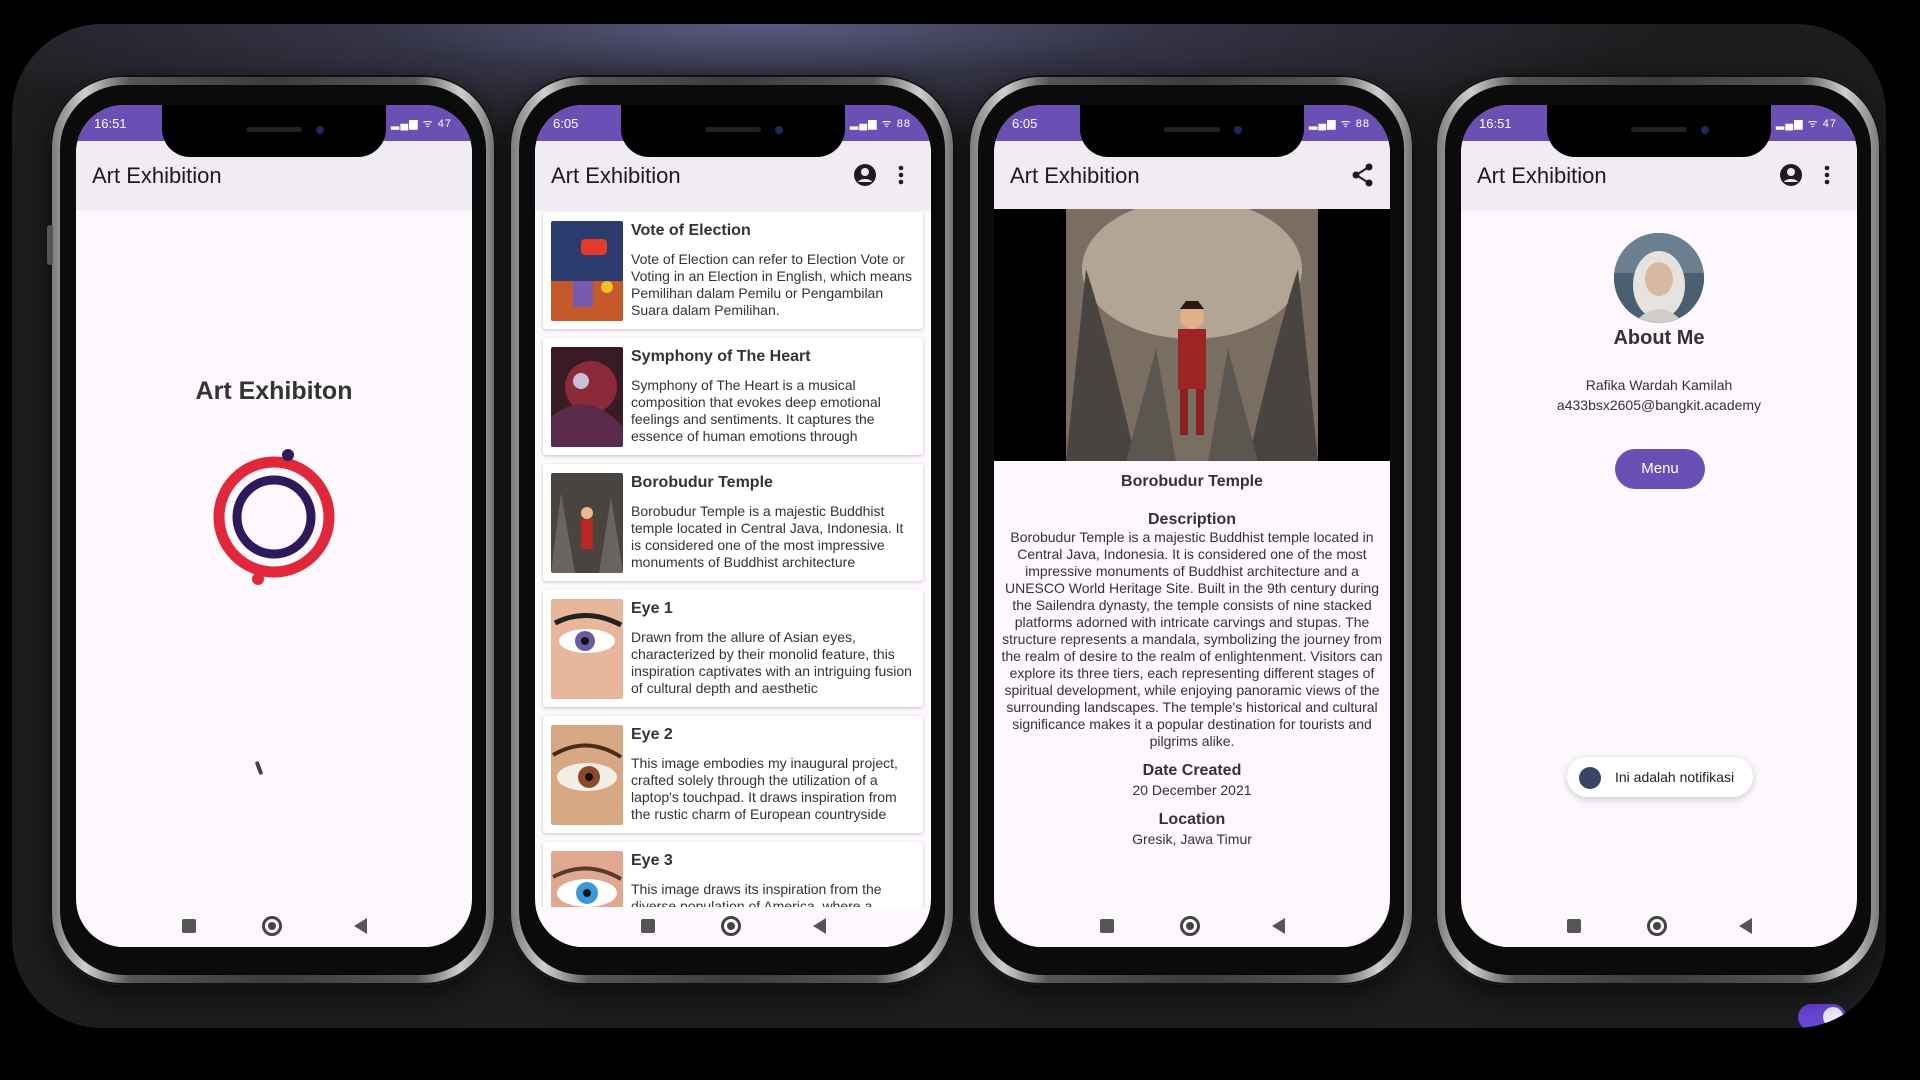  Describe the element at coordinates (721, 356) in the screenshot. I see `item-title: Symphony of The Heart` at that location.